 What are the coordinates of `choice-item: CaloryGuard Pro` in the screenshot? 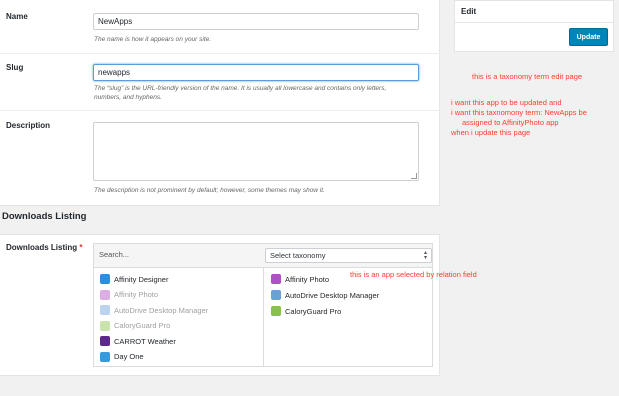 It's located at (135, 325).